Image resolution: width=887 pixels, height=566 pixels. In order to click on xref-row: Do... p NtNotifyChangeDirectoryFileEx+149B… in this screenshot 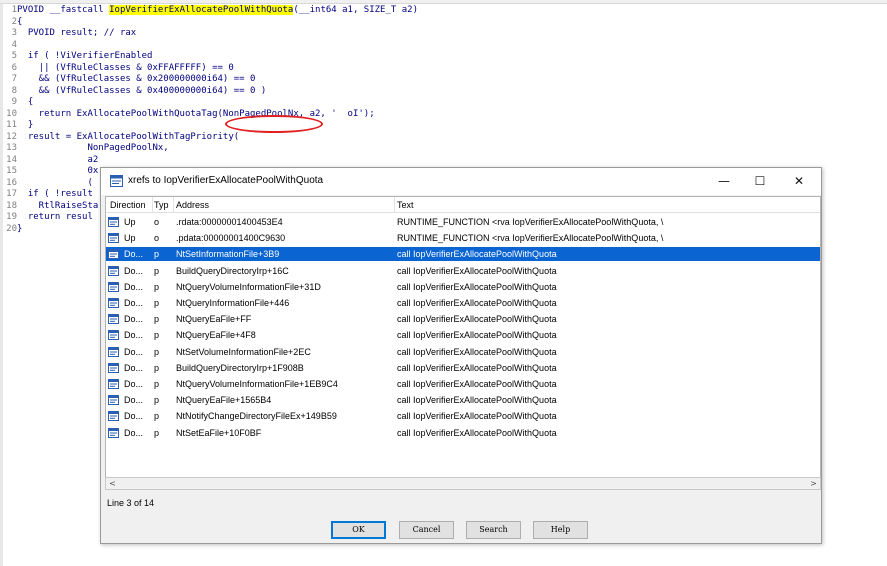, I will do `click(463, 416)`.